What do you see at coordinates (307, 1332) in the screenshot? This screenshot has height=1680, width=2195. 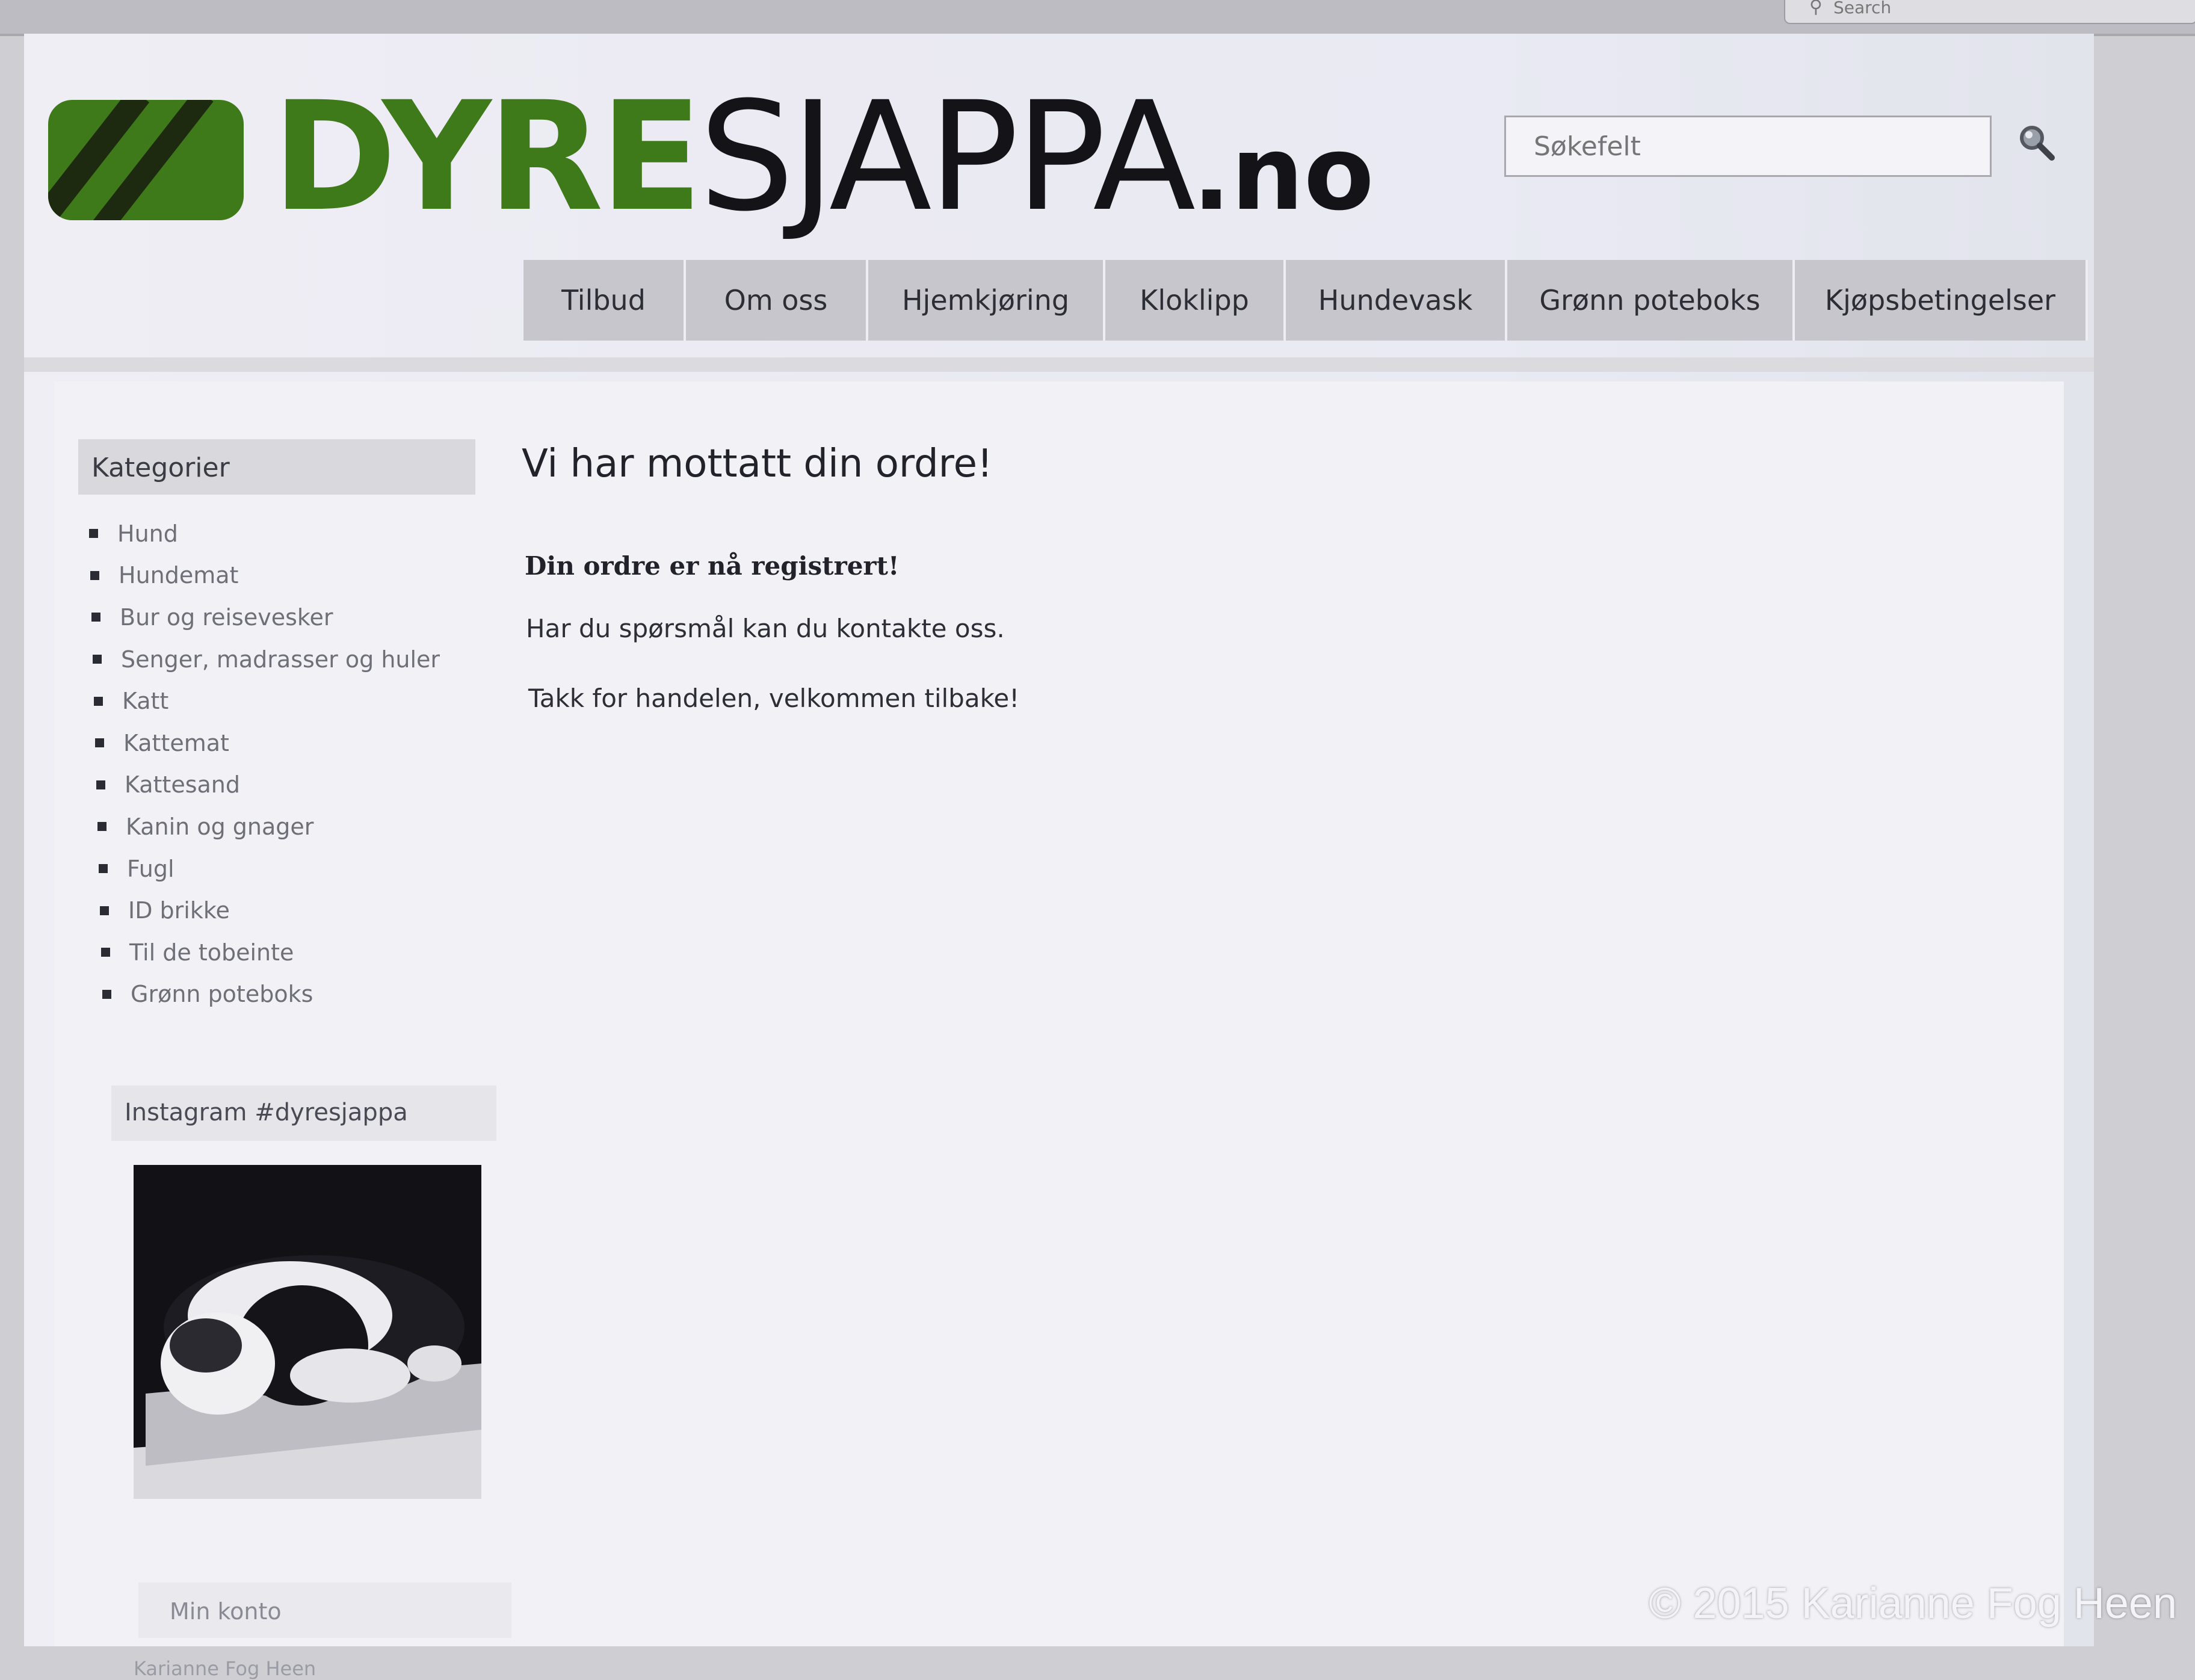 I see `instagram-photo` at bounding box center [307, 1332].